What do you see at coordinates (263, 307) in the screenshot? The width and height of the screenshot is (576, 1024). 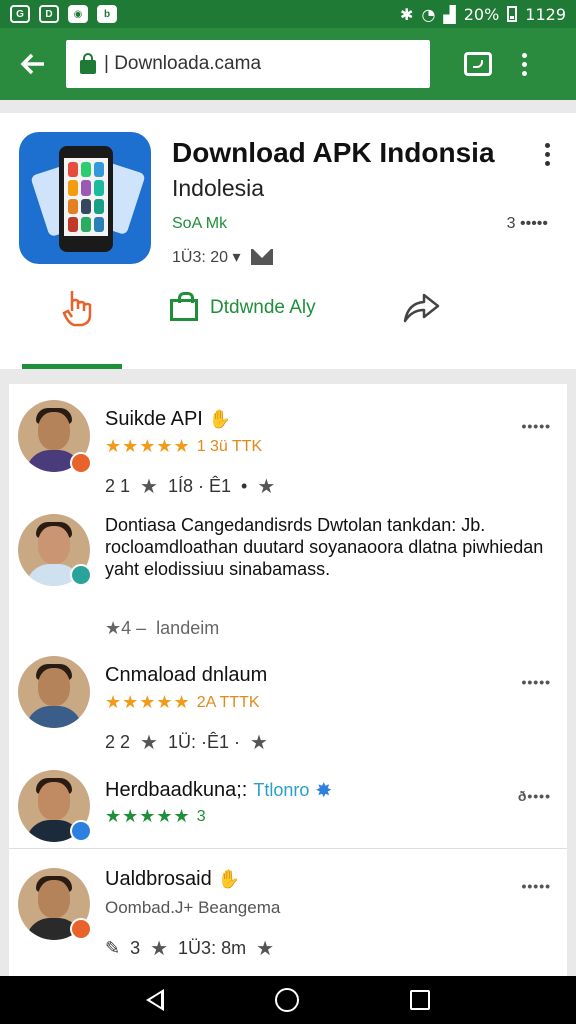 I see `install-label: Dtdwnde Aly` at bounding box center [263, 307].